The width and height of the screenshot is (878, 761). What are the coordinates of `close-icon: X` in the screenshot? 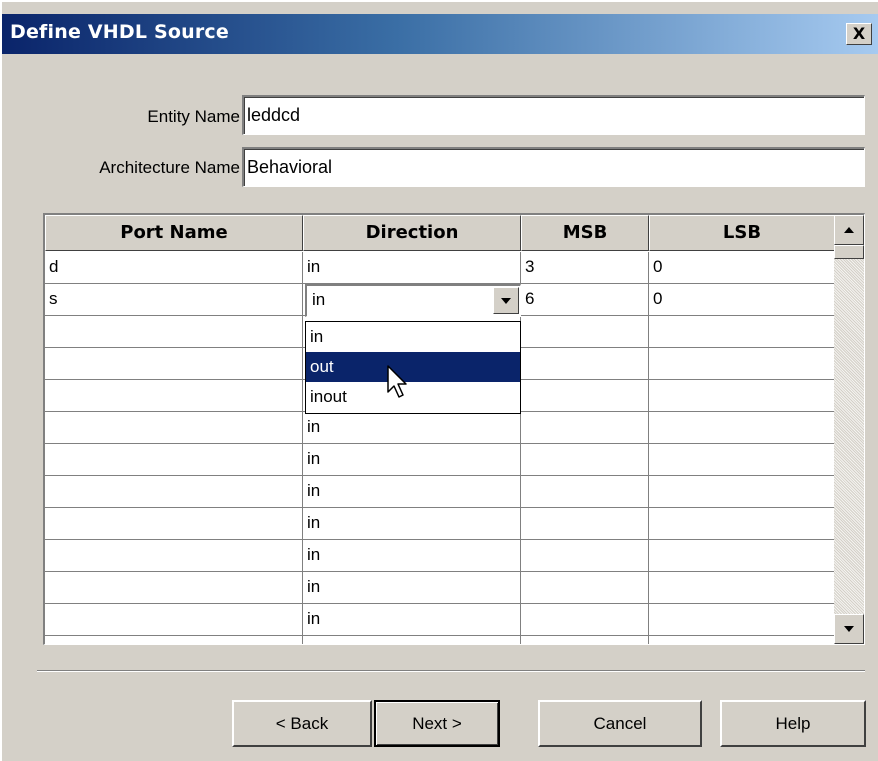 It's located at (859, 33).